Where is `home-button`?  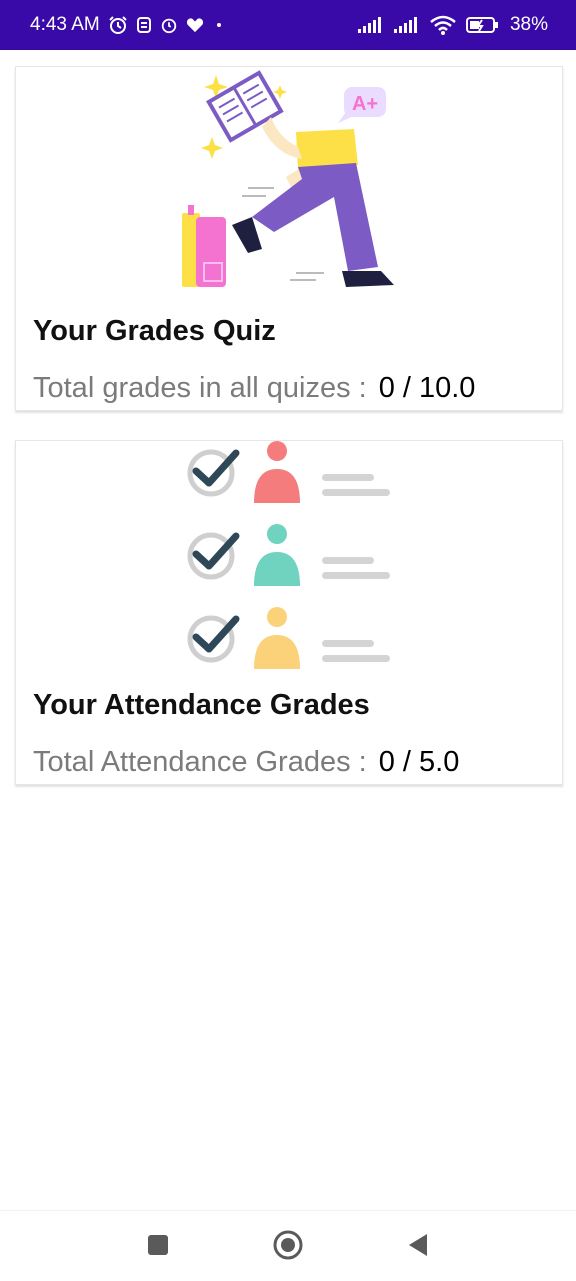 home-button is located at coordinates (288, 1245).